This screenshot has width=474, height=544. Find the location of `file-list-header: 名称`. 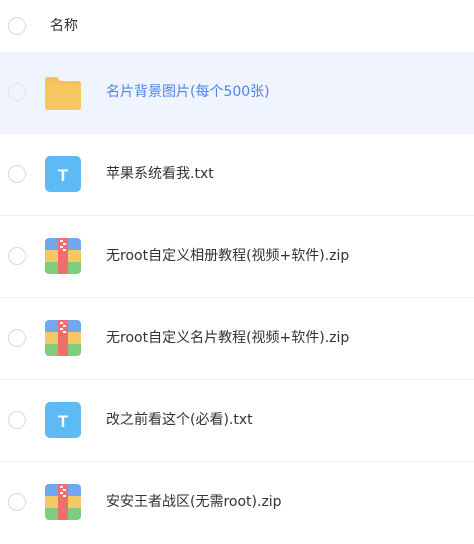

file-list-header: 名称 is located at coordinates (237, 26).